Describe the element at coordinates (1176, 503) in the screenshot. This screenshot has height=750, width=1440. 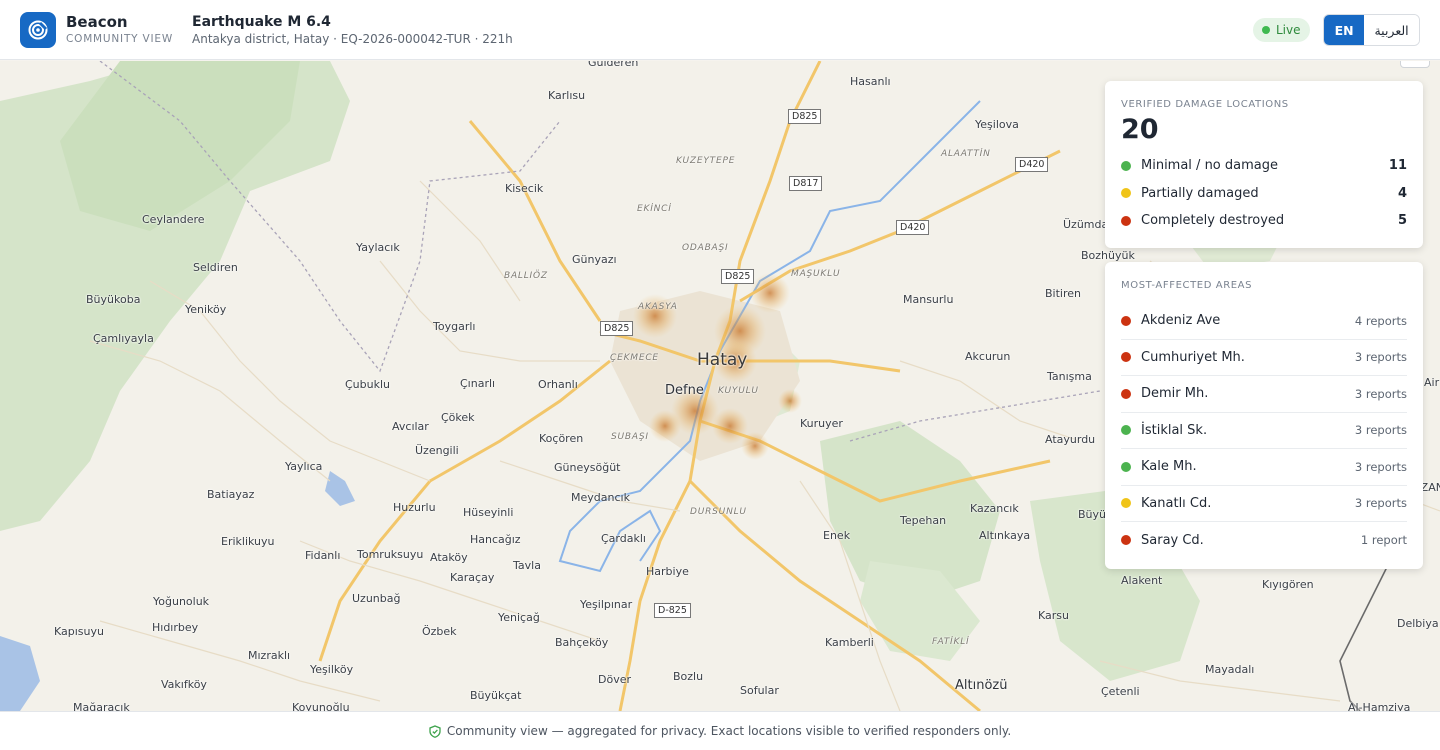
I see `area-label: Kanatlı Cd.` at that location.